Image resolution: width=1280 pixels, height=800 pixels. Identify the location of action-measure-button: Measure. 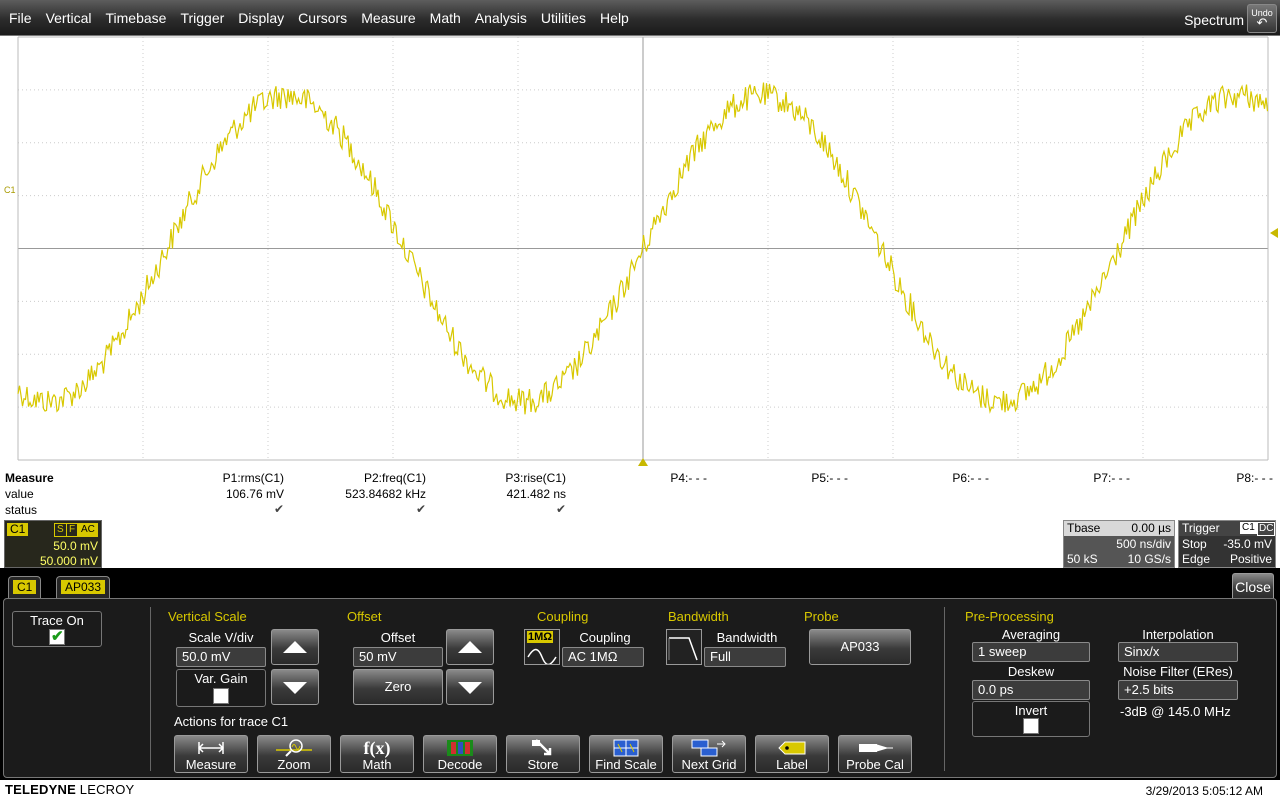
(211, 754).